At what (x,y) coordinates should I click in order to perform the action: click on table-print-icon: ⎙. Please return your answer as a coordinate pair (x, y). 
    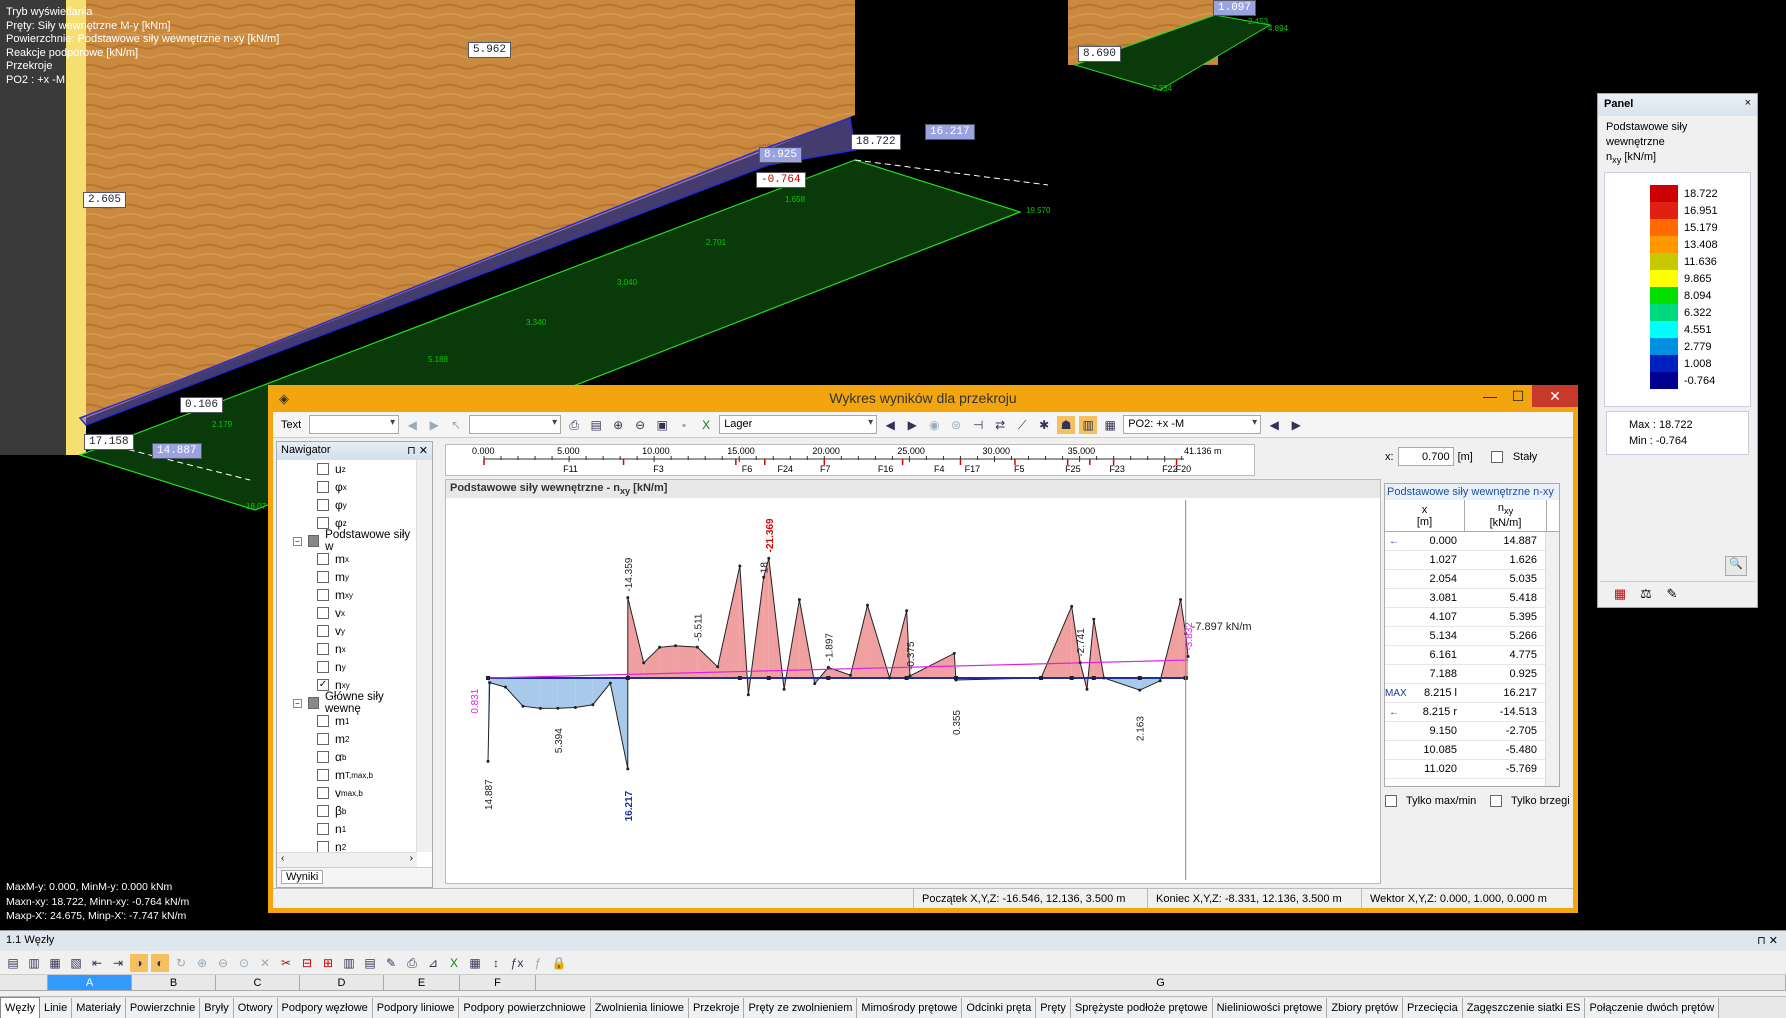
    Looking at the image, I should click on (412, 963).